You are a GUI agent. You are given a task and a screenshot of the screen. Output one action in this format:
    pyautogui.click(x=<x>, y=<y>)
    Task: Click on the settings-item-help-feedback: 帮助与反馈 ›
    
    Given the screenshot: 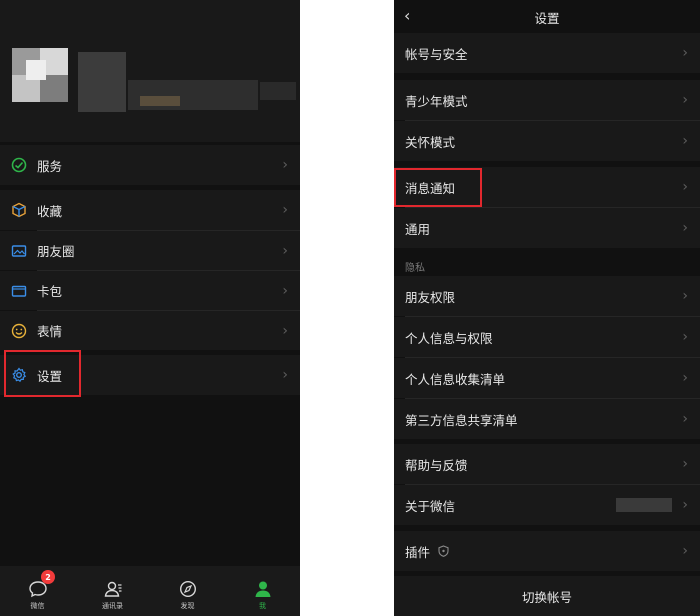 What is the action you would take?
    pyautogui.click(x=547, y=464)
    